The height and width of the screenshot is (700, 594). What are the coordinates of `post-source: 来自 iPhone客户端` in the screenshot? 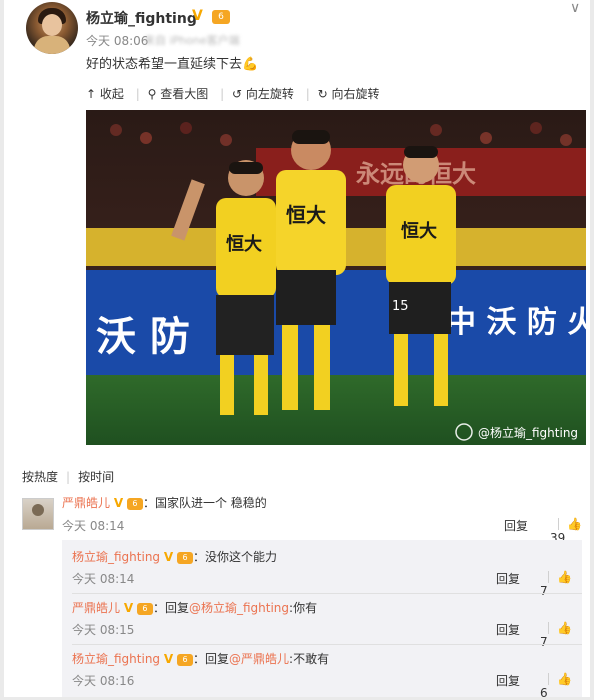 It's located at (192, 40).